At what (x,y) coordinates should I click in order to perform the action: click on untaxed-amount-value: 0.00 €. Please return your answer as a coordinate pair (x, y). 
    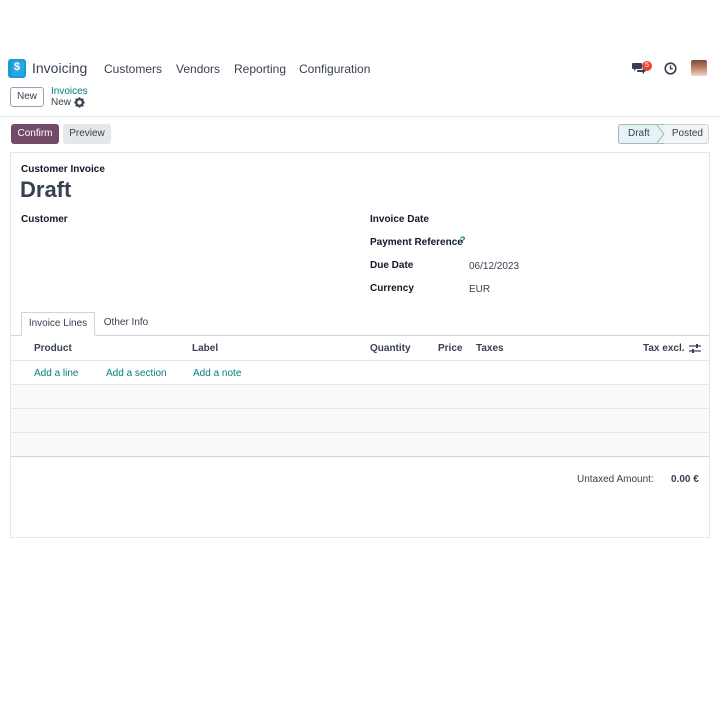
    Looking at the image, I should click on (685, 479).